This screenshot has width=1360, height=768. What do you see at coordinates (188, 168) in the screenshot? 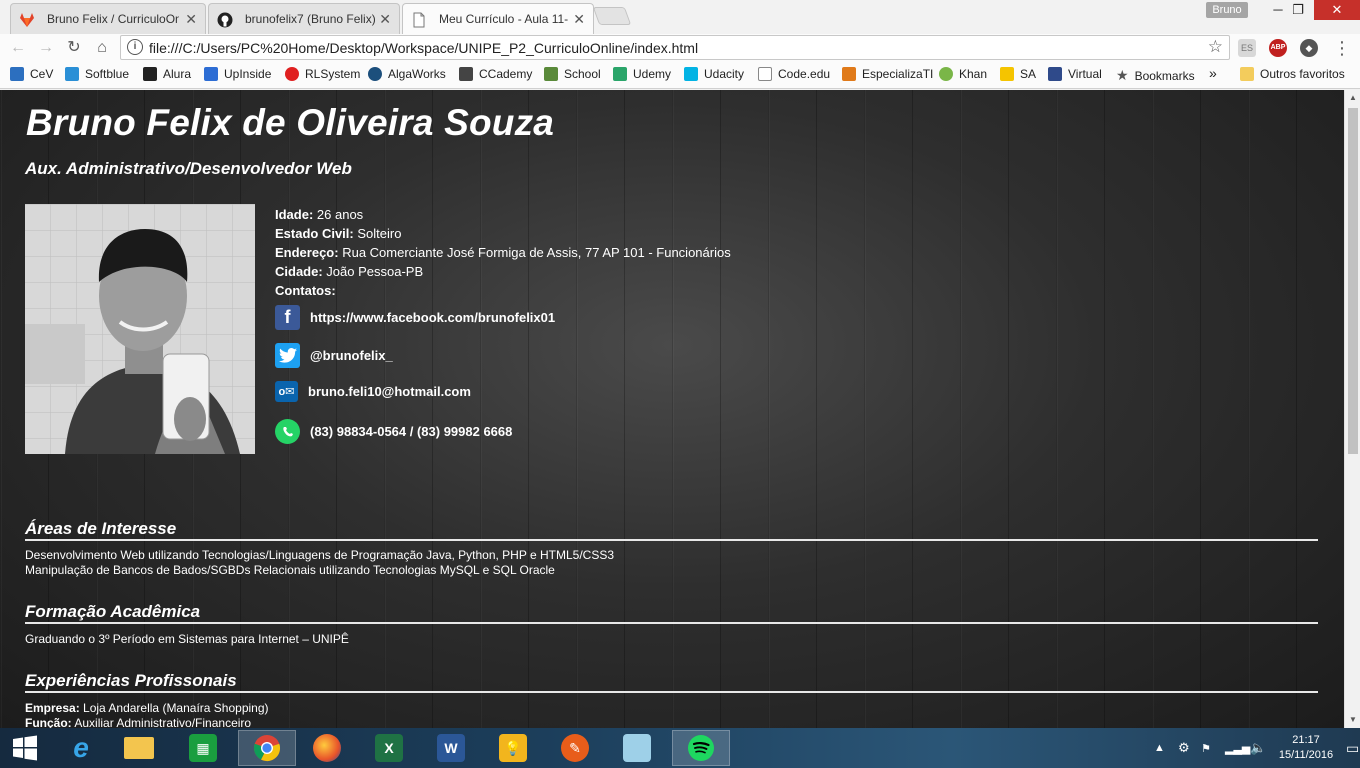
I see `job-role: Aux. Administrativo/Desenvolvedor Web` at bounding box center [188, 168].